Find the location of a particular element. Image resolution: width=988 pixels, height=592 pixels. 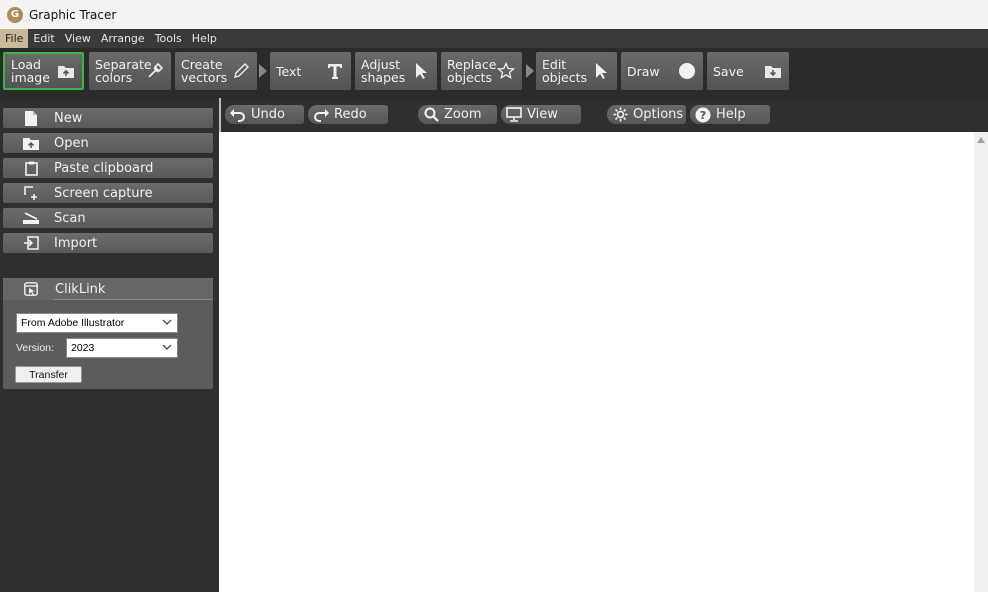

sidebar-item-scan: Scan is located at coordinates (108, 218).